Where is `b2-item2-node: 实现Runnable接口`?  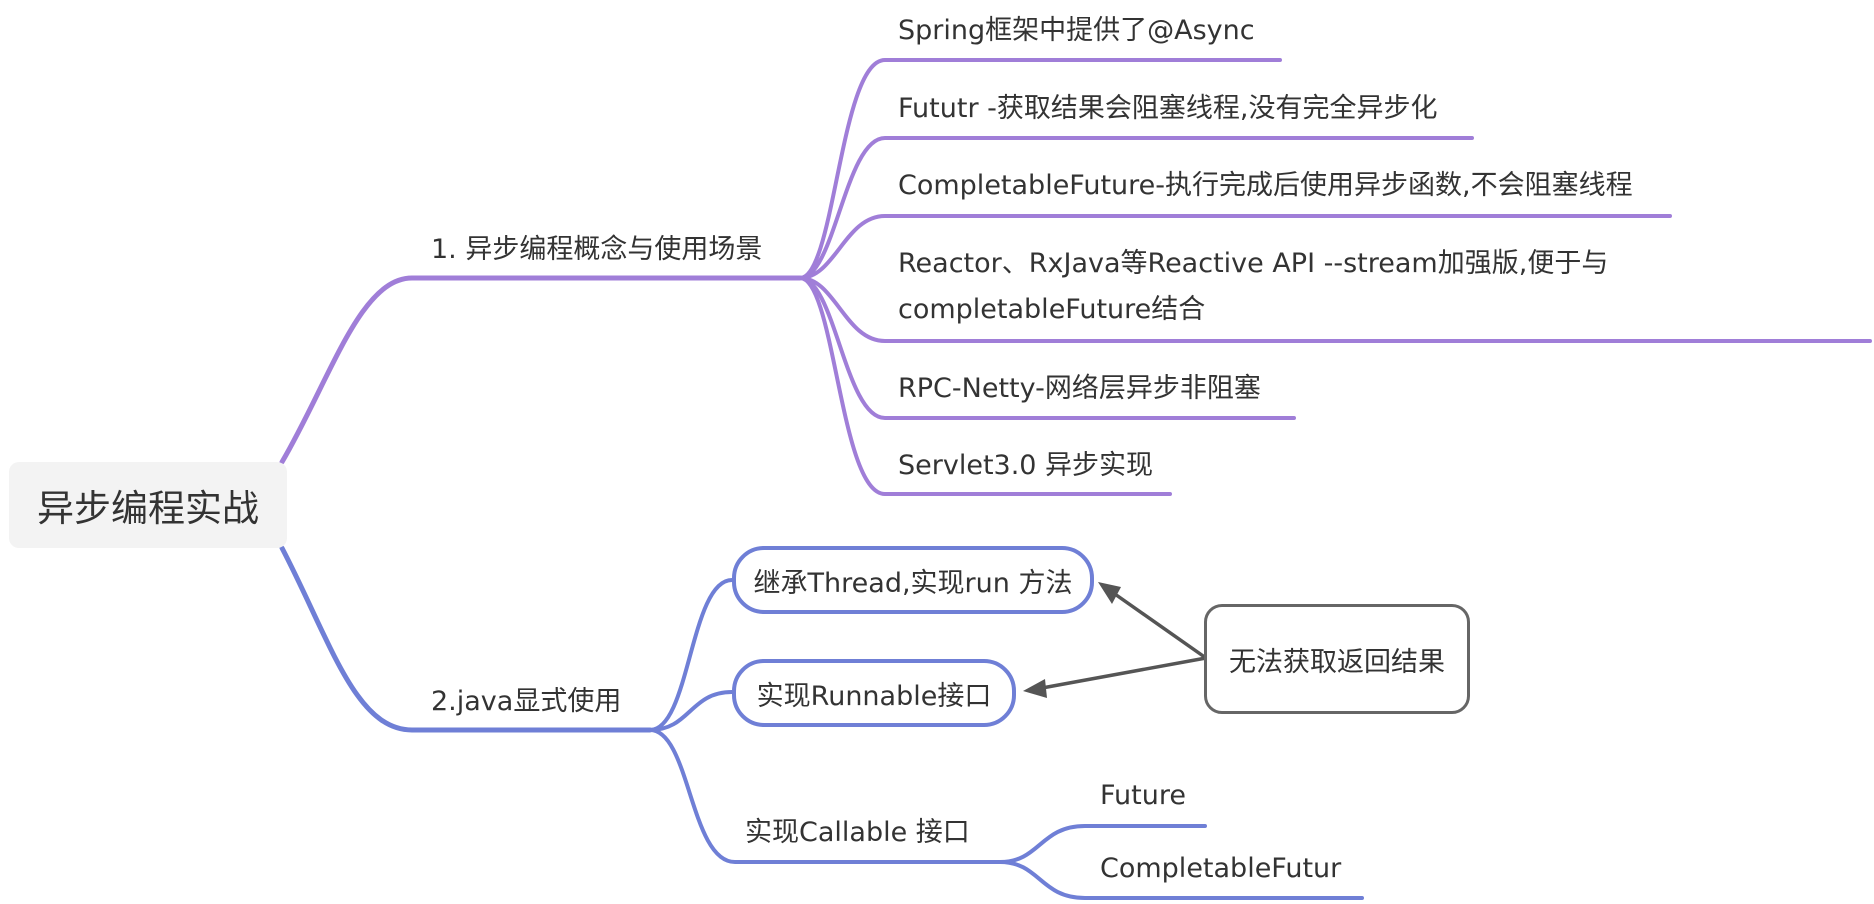
b2-item2-node: 实现Runnable接口 is located at coordinates (874, 693).